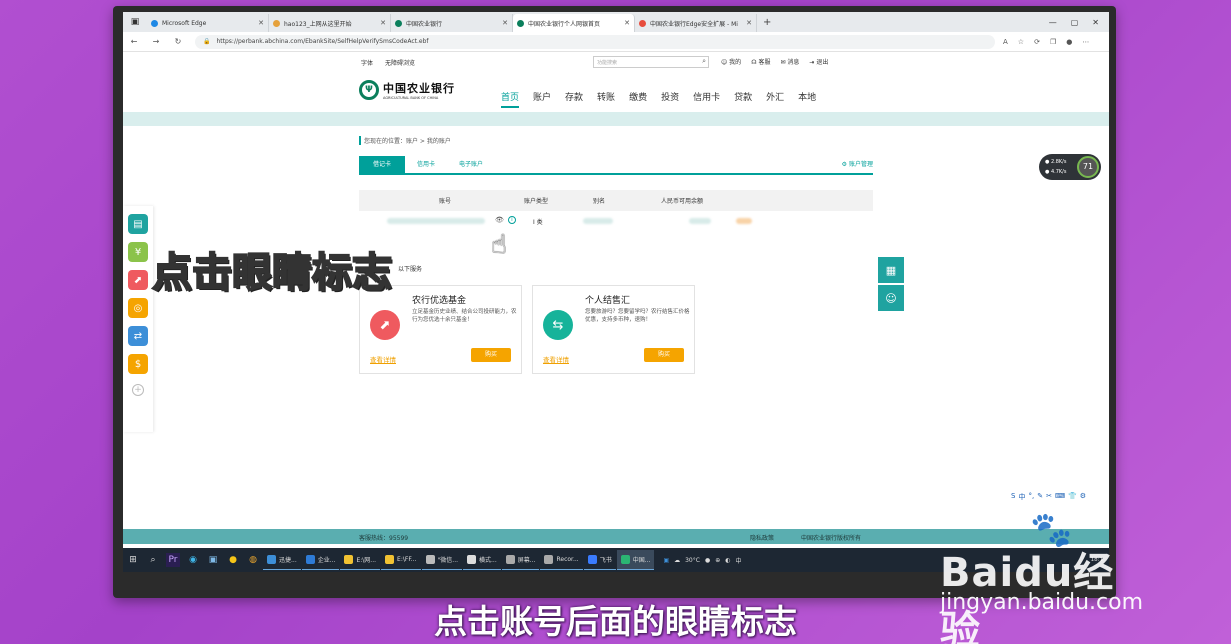  I want to click on ime-logo-icon: S, so click(1013, 497).